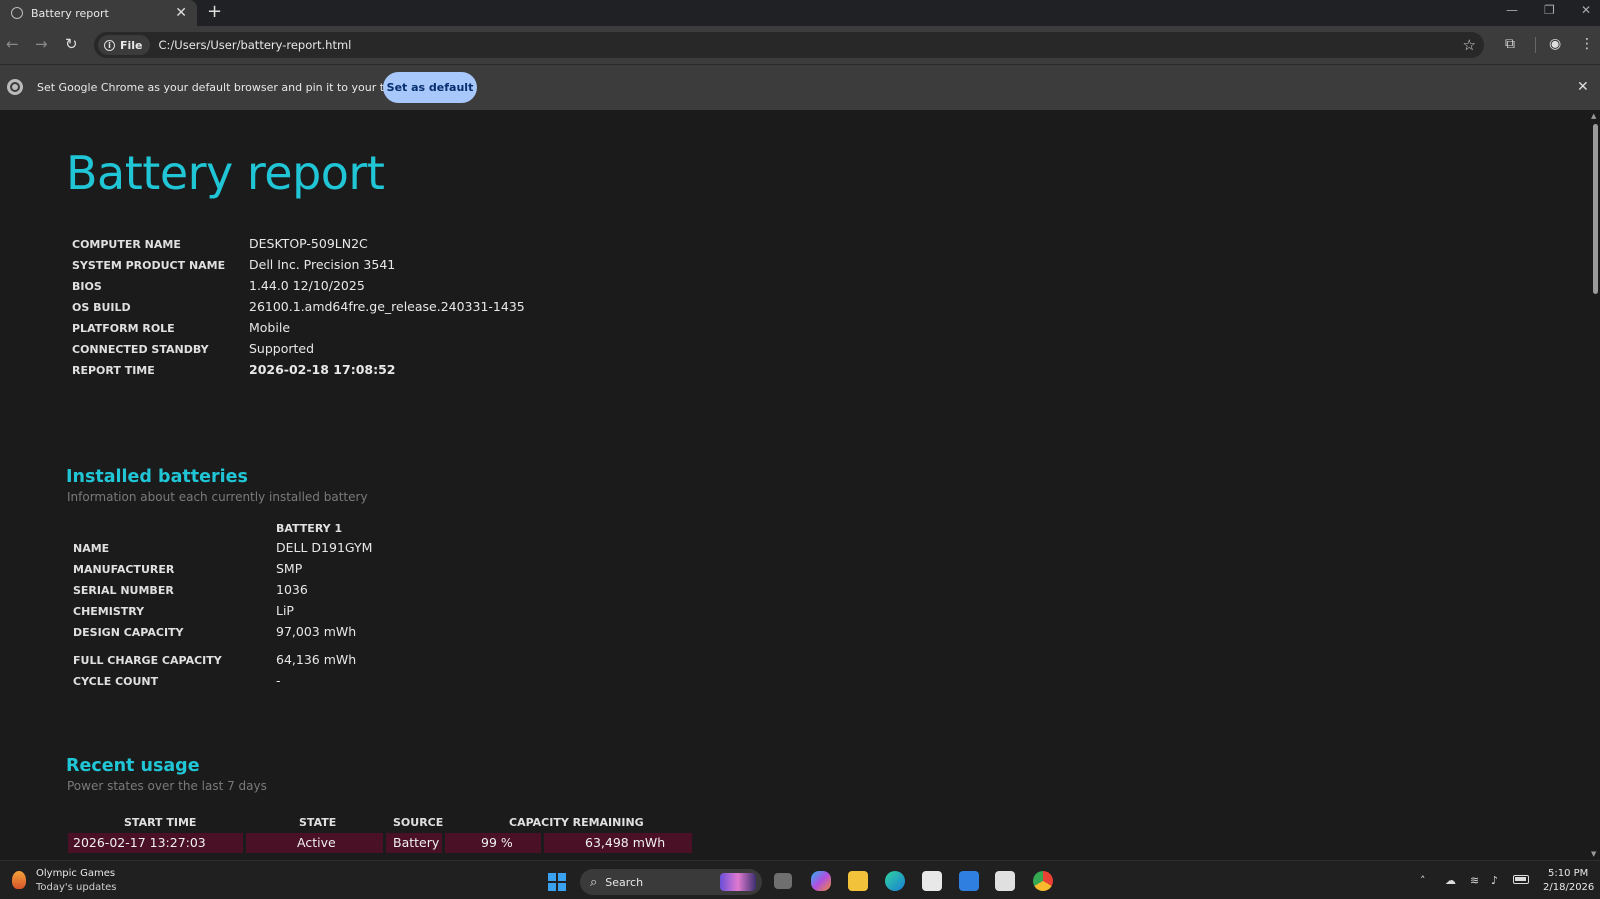 The image size is (1600, 899). I want to click on profile-icon: ◉, so click(1555, 44).